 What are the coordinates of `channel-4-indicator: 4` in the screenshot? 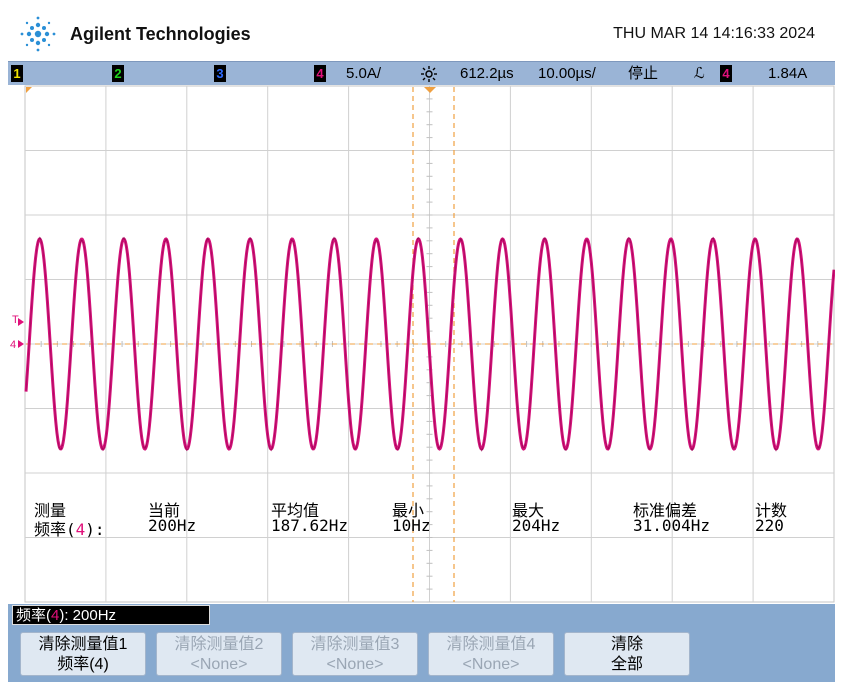 It's located at (320, 73).